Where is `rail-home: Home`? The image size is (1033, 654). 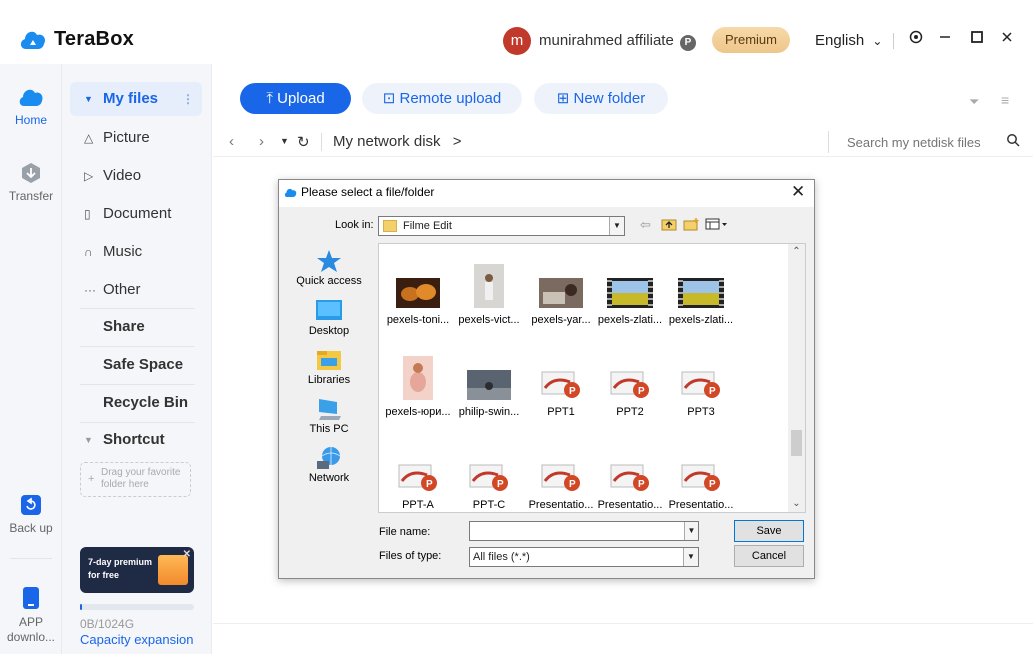 rail-home: Home is located at coordinates (31, 106).